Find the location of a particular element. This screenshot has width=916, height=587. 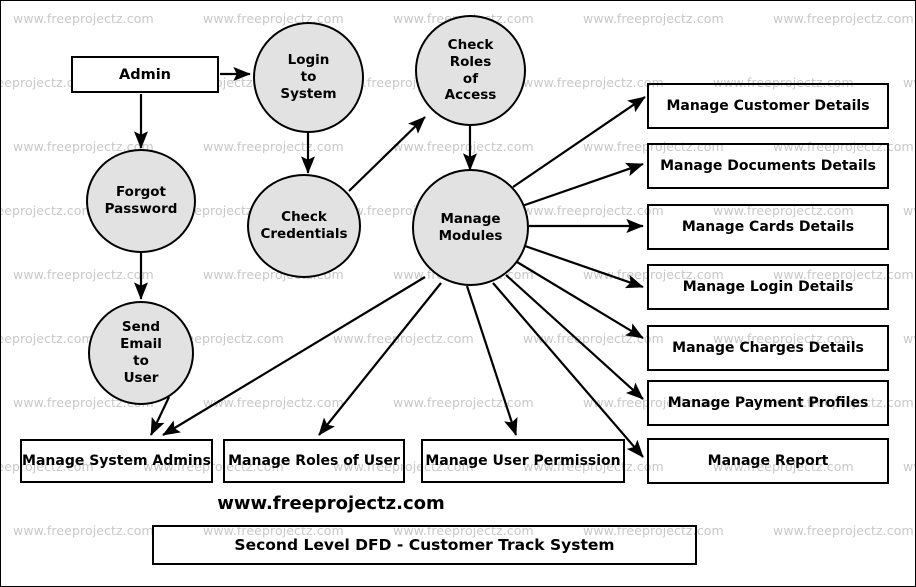

datastore-manage-user-permission: Manage User Permission is located at coordinates (523, 461).